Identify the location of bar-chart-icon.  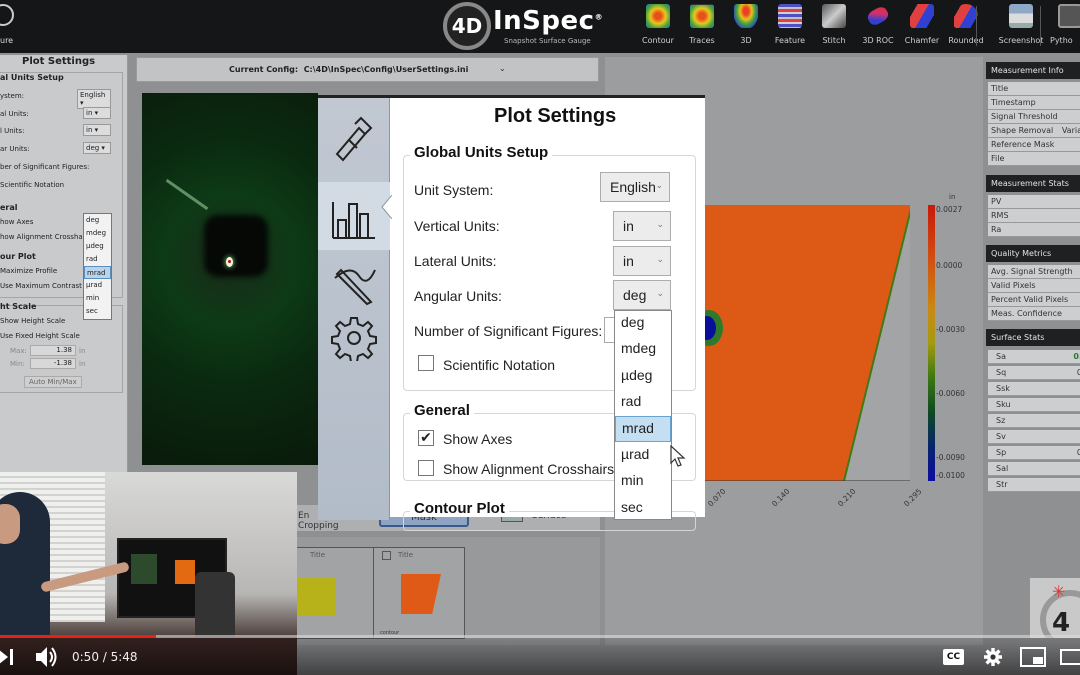
(353, 220).